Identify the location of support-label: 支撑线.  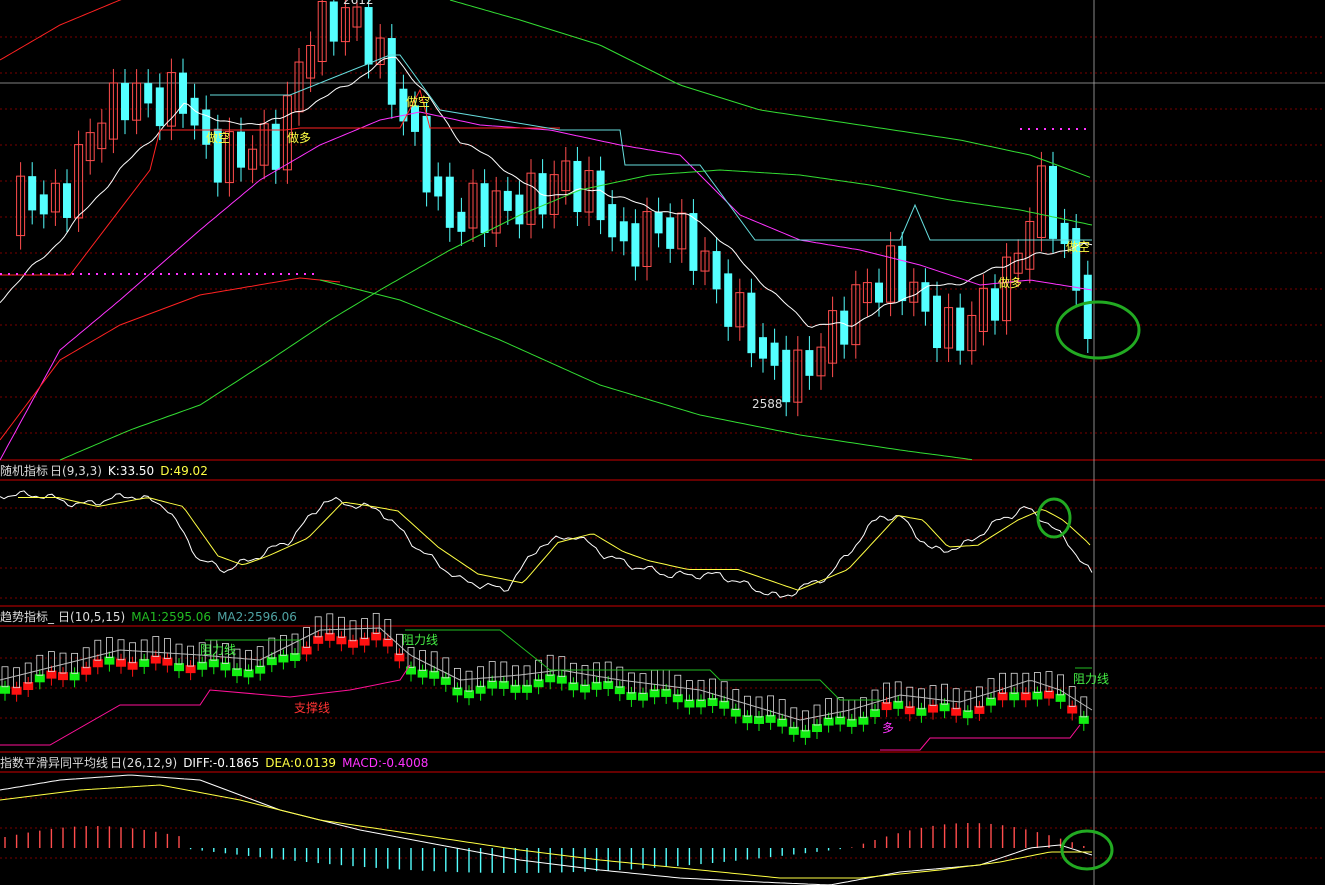
(312, 707).